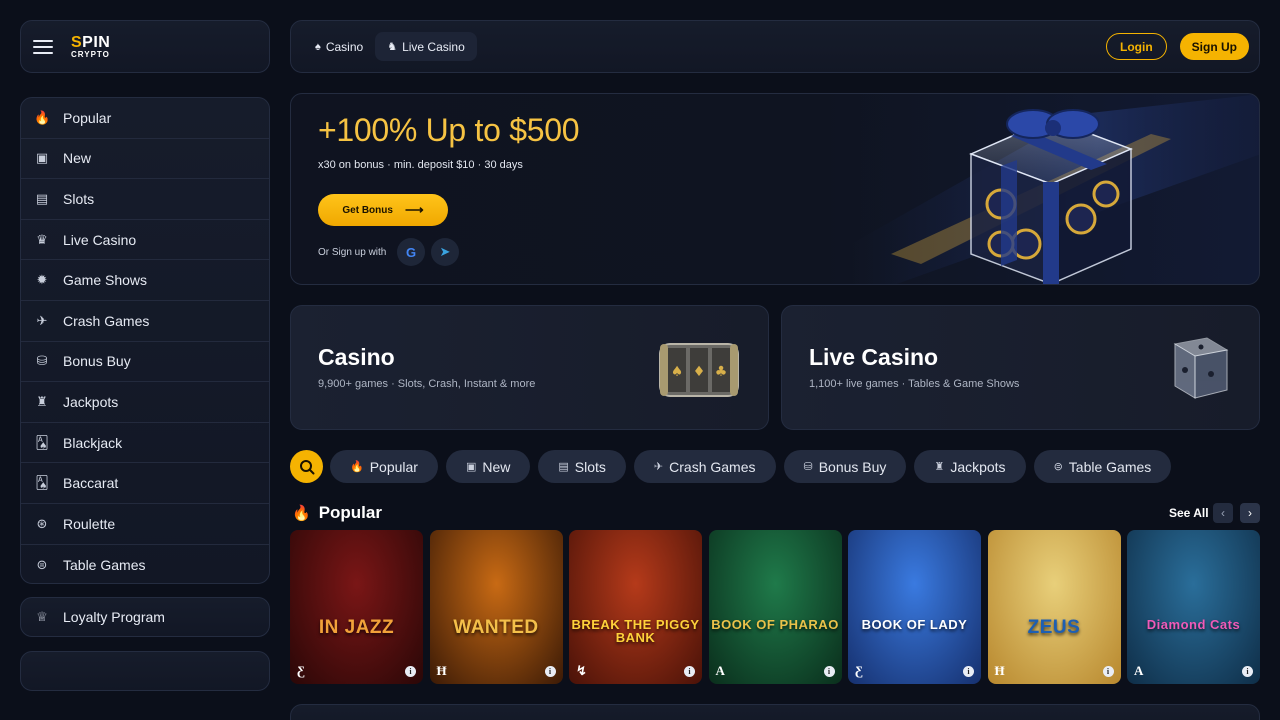 The height and width of the screenshot is (720, 1280). What do you see at coordinates (42, 158) in the screenshot?
I see `new-box-icon: ▣` at bounding box center [42, 158].